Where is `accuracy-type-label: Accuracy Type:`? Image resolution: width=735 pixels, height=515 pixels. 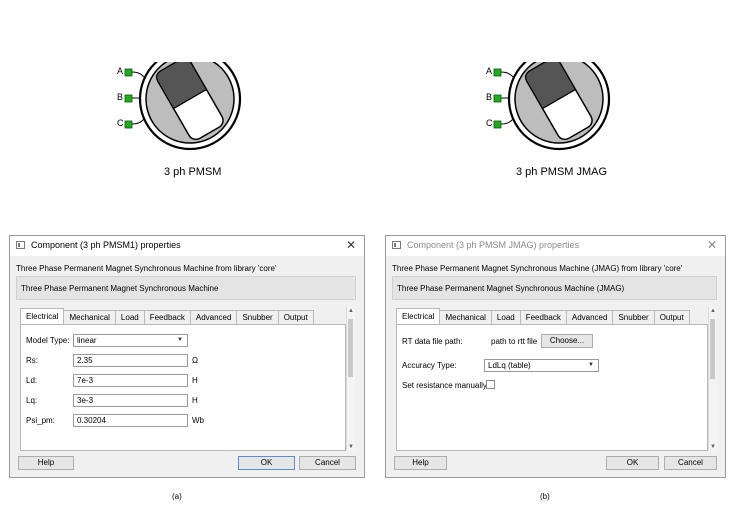
accuracy-type-label: Accuracy Type: is located at coordinates (429, 365).